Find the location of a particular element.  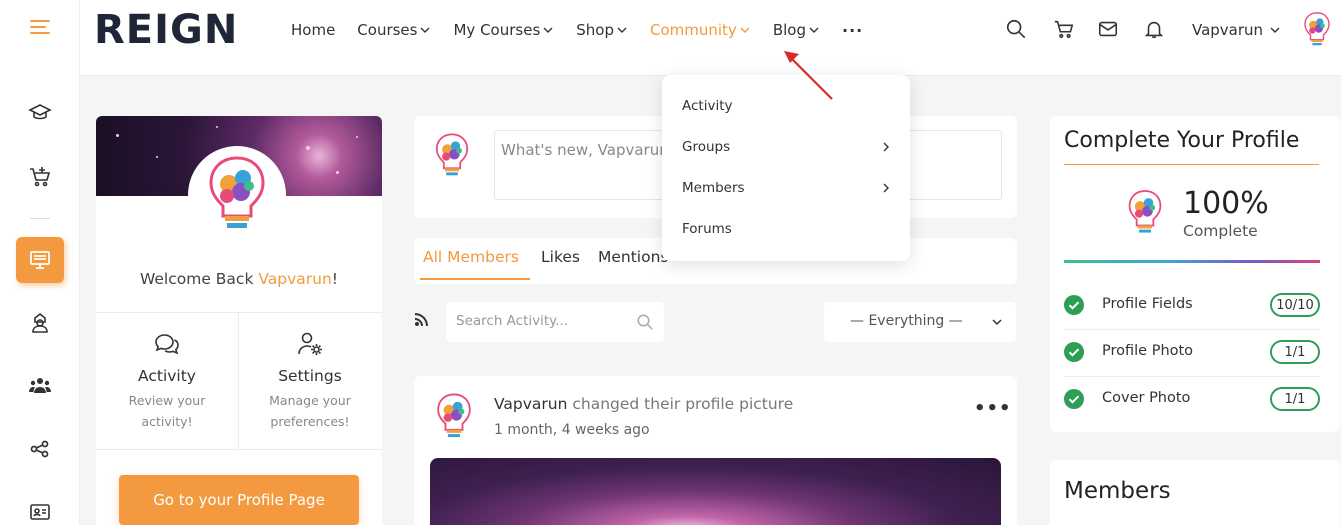

mail-icon is located at coordinates (1108, 29).